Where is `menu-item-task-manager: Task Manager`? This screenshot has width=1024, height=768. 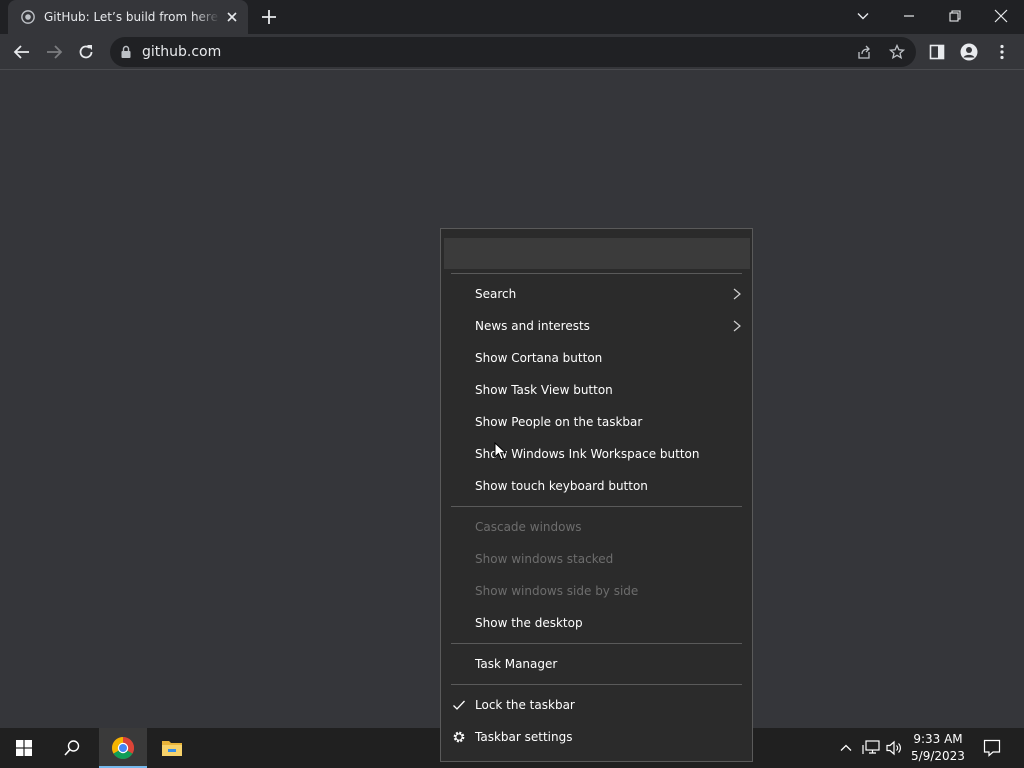
menu-item-task-manager: Task Manager is located at coordinates (596, 664).